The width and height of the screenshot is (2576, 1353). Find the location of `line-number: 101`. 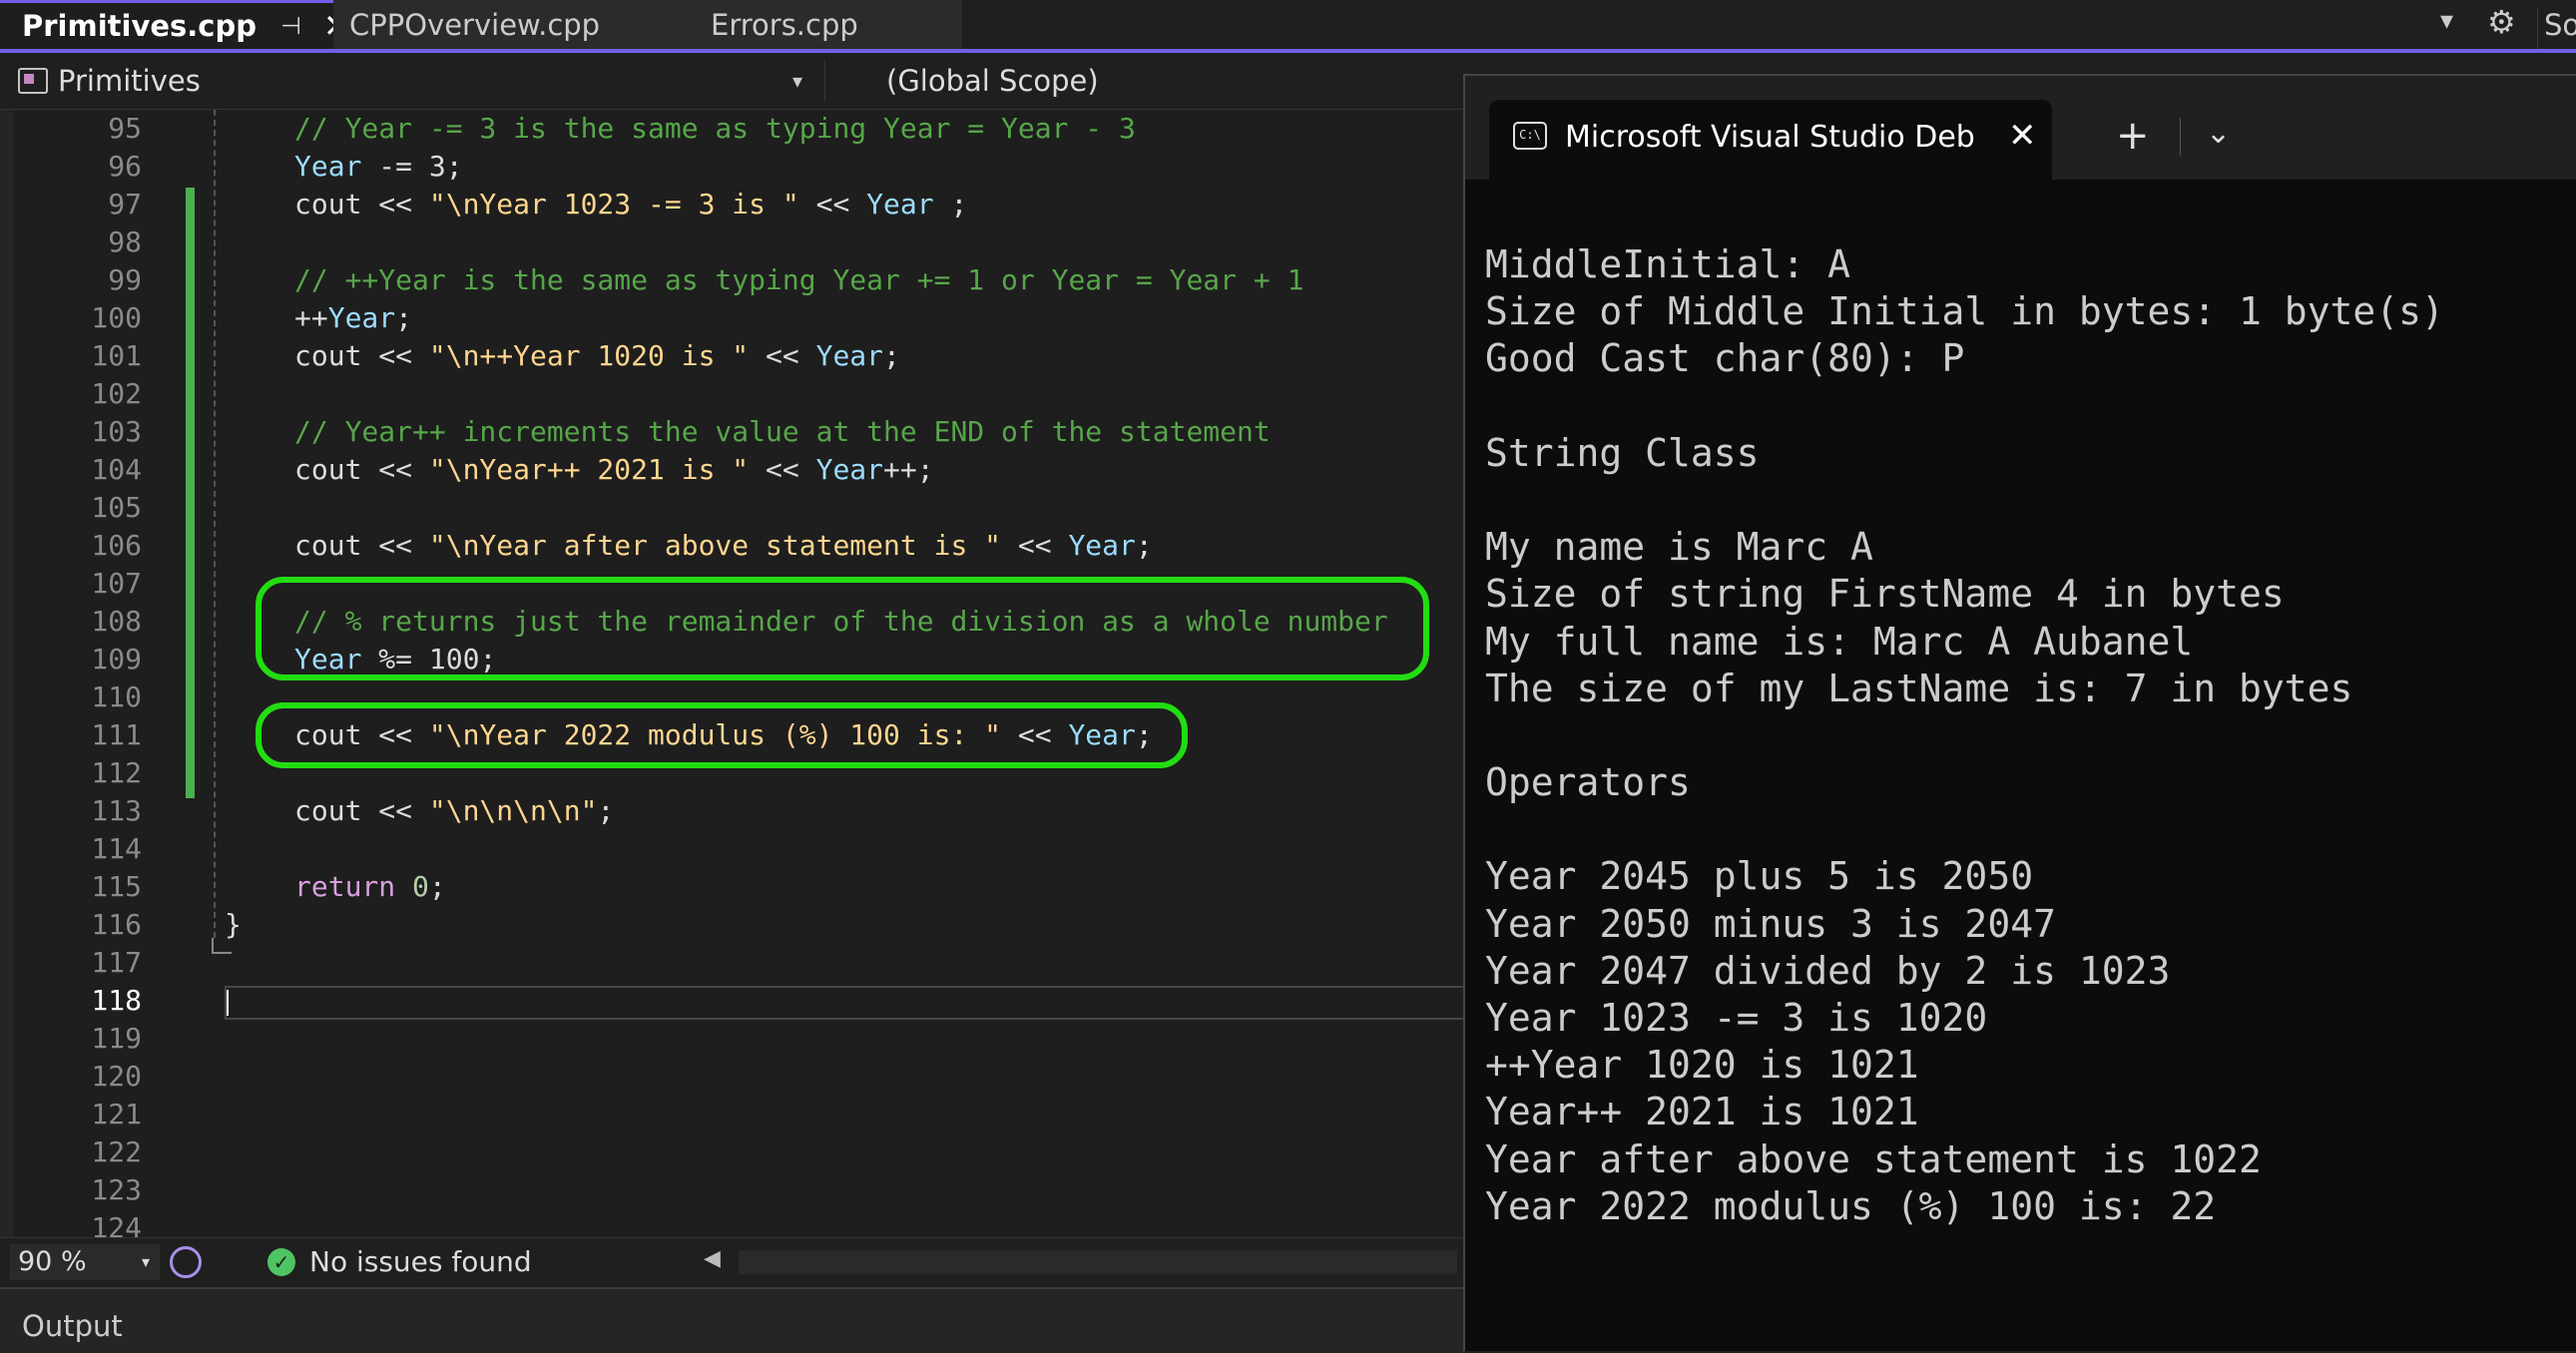

line-number: 101 is located at coordinates (117, 355).